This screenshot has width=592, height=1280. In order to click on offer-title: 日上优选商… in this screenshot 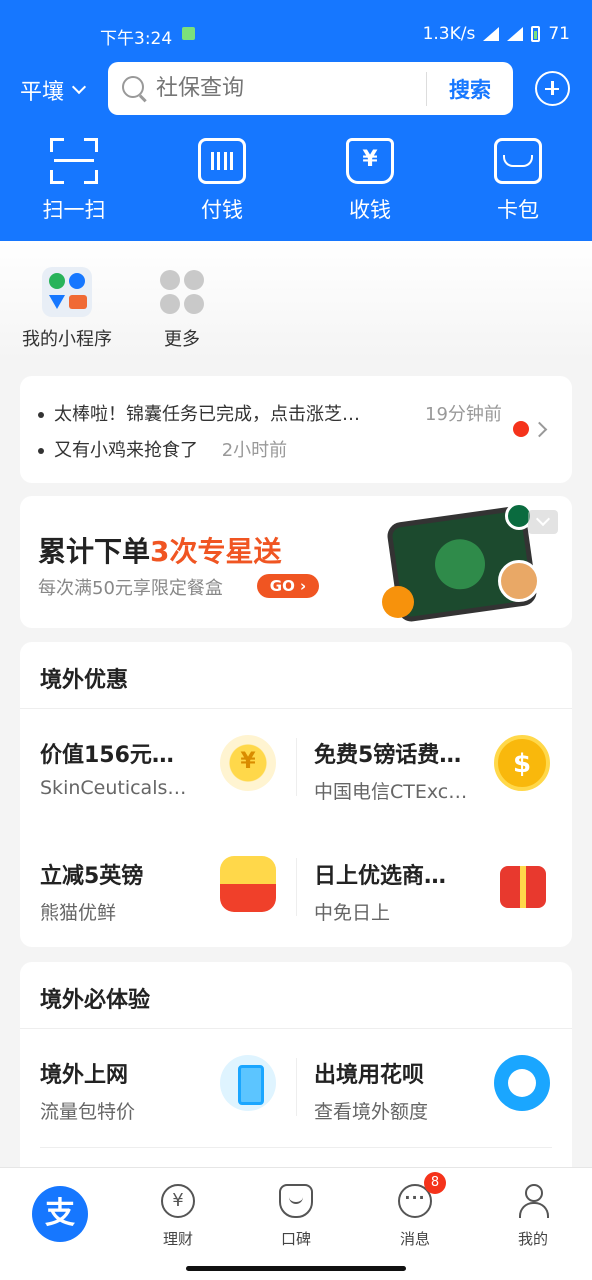, I will do `click(380, 876)`.